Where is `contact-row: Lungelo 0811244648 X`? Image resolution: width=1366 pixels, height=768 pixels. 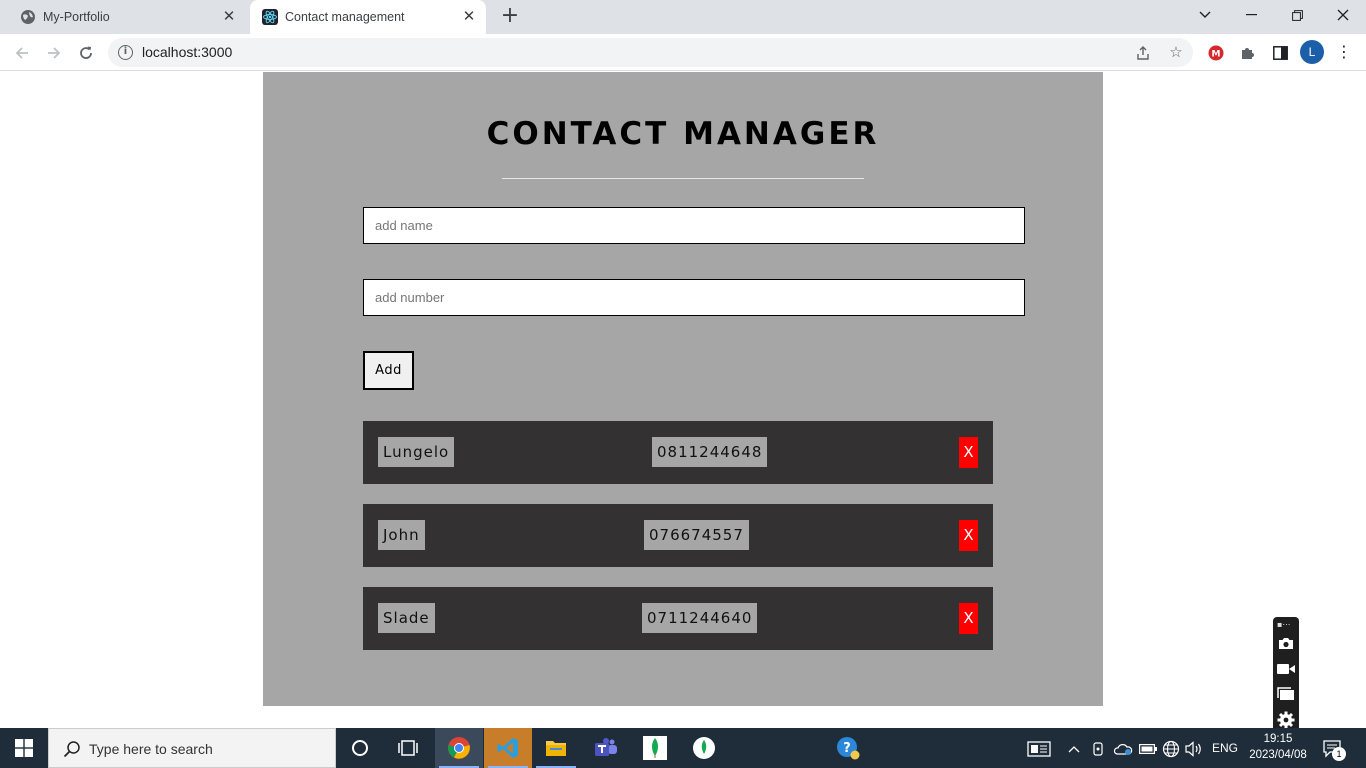 contact-row: Lungelo 0811244648 X is located at coordinates (678, 452).